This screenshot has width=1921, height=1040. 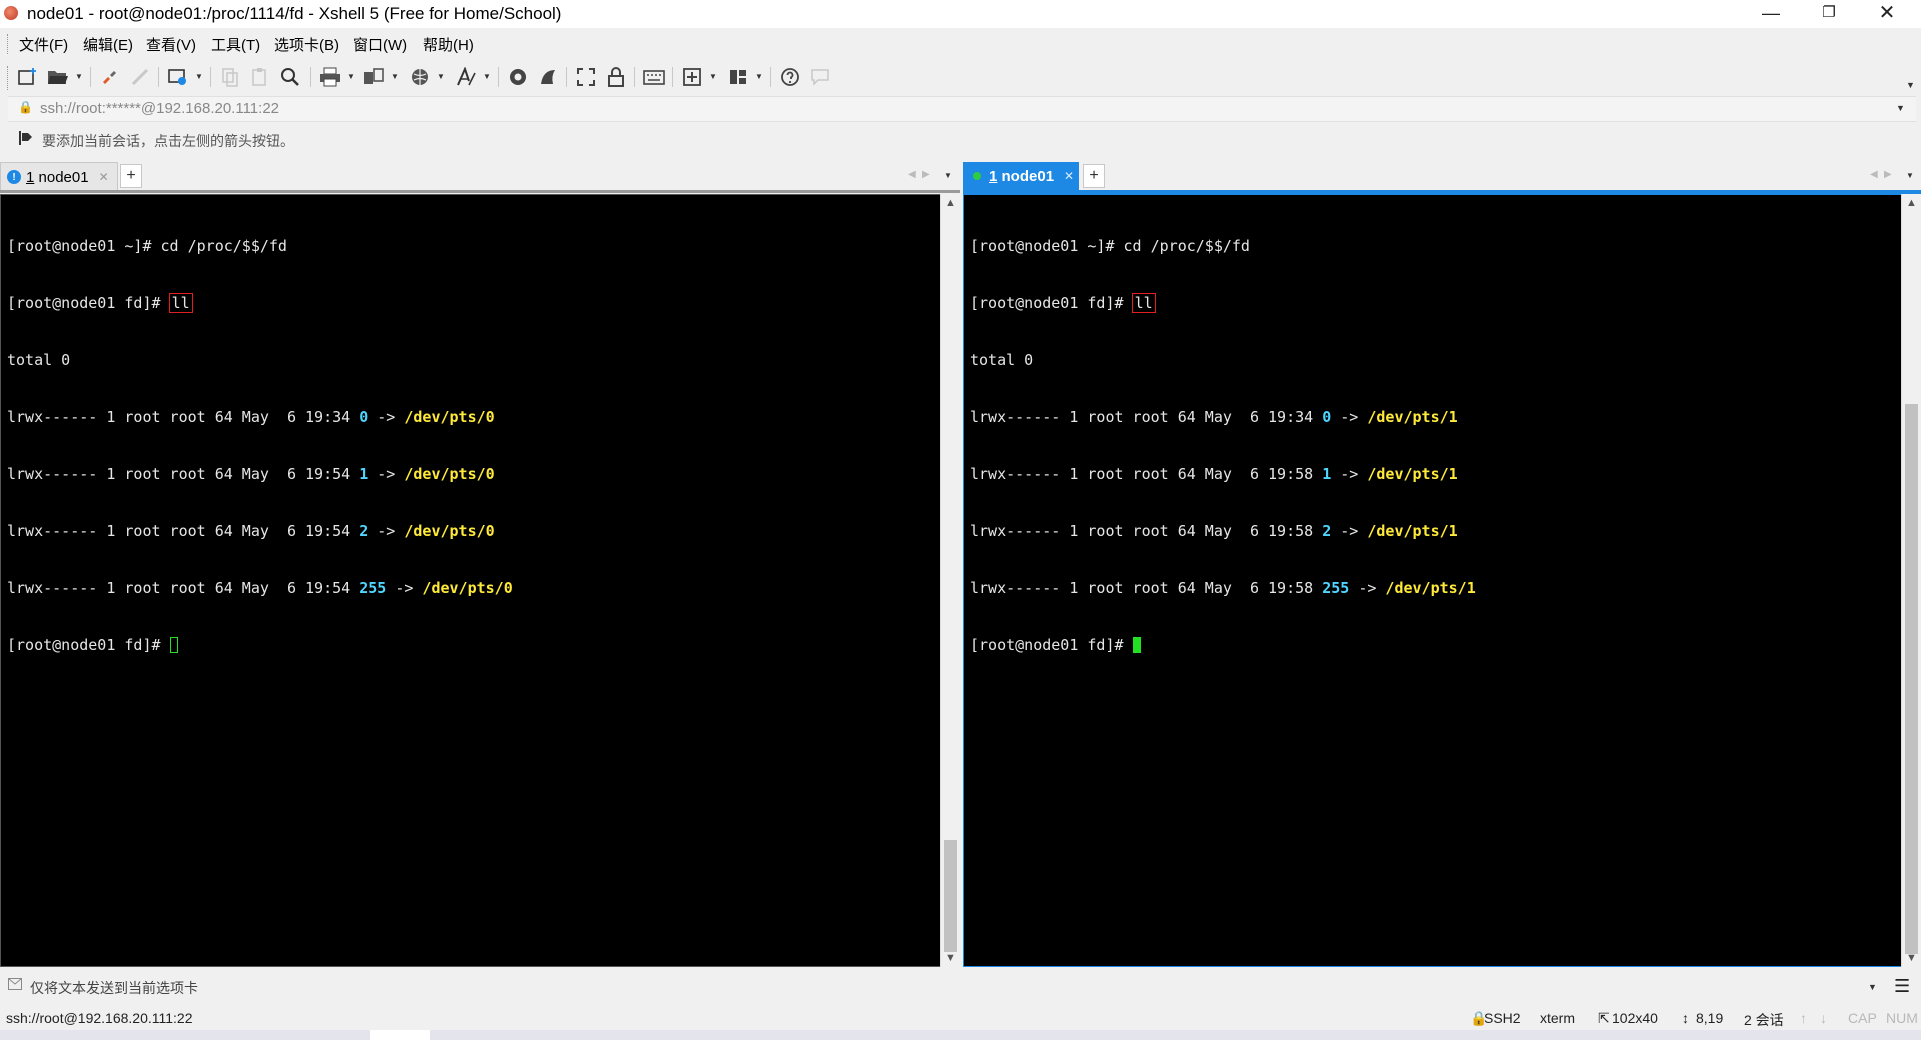 What do you see at coordinates (1900, 108) in the screenshot?
I see `address-dropdown-icon: ▼` at bounding box center [1900, 108].